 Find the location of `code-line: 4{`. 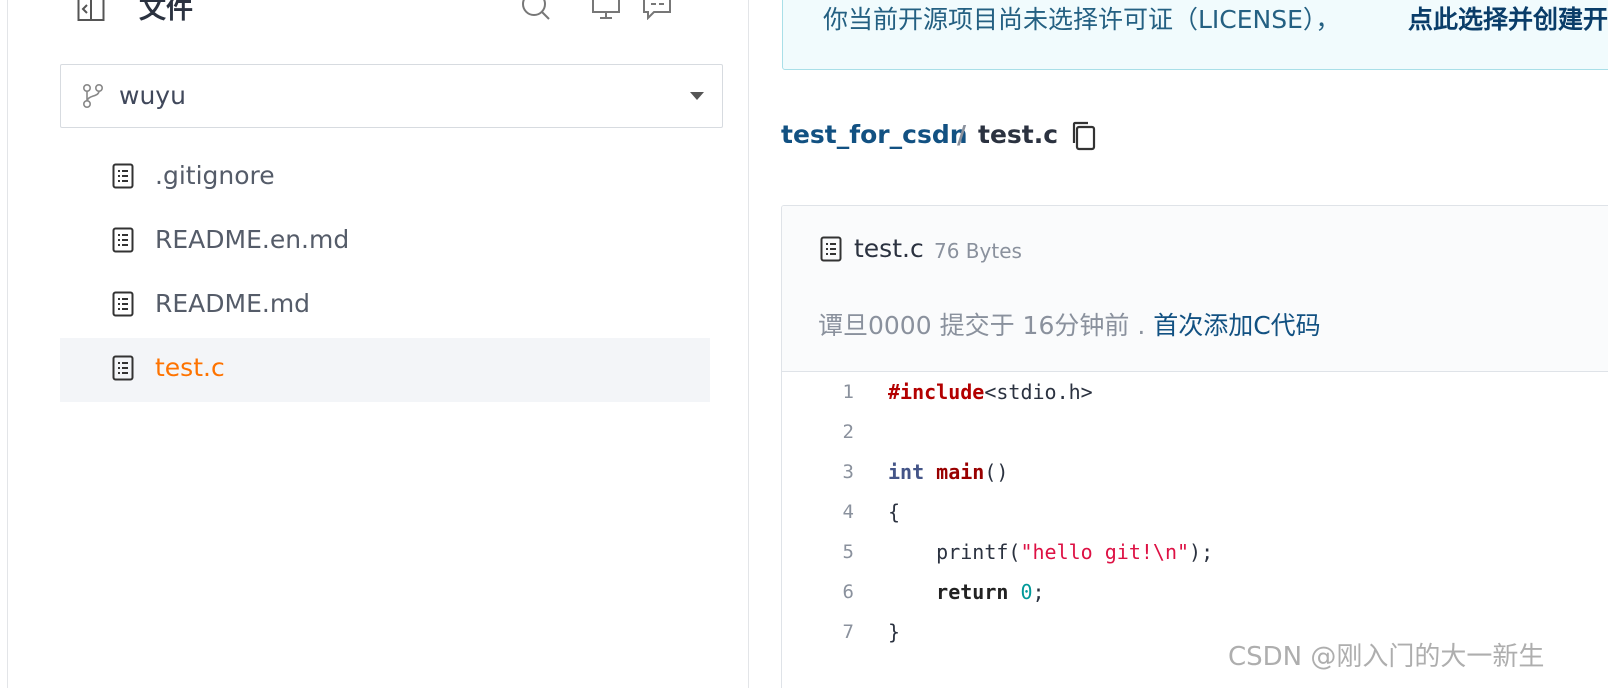

code-line: 4{ is located at coordinates (1195, 512).